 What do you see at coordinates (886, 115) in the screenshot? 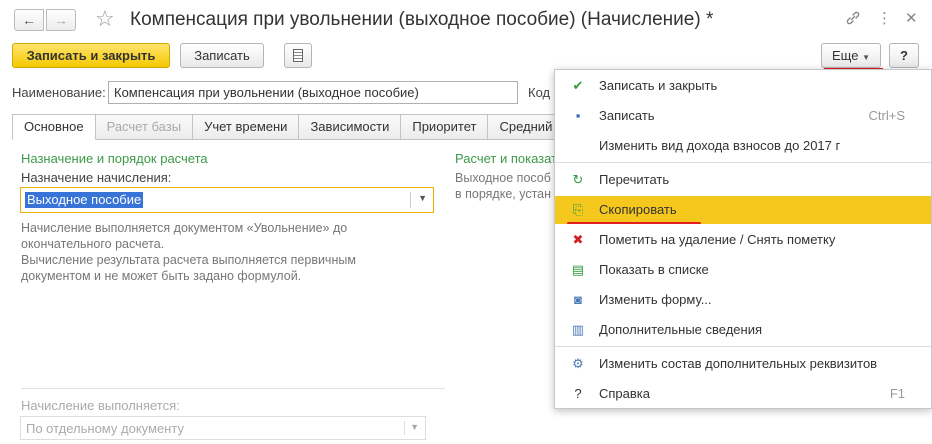
I see `menu-item-shortcut: Ctrl+S` at bounding box center [886, 115].